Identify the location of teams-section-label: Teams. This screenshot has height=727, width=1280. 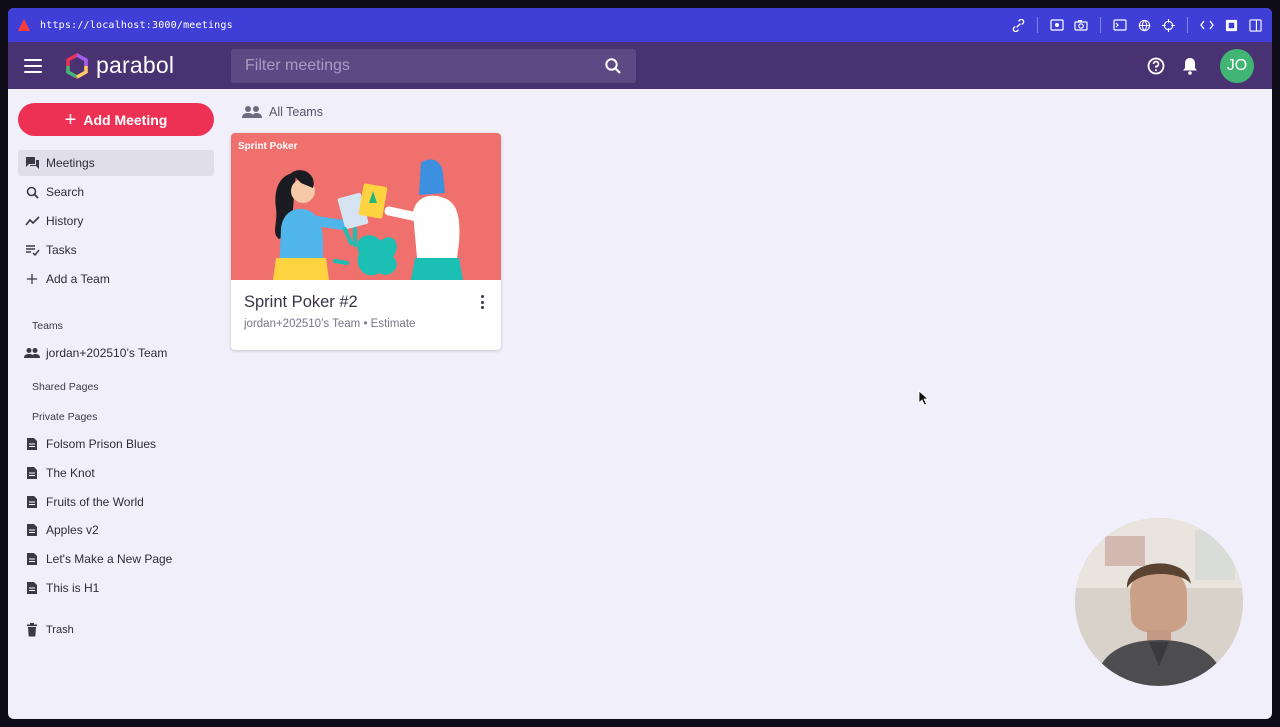
(47, 326).